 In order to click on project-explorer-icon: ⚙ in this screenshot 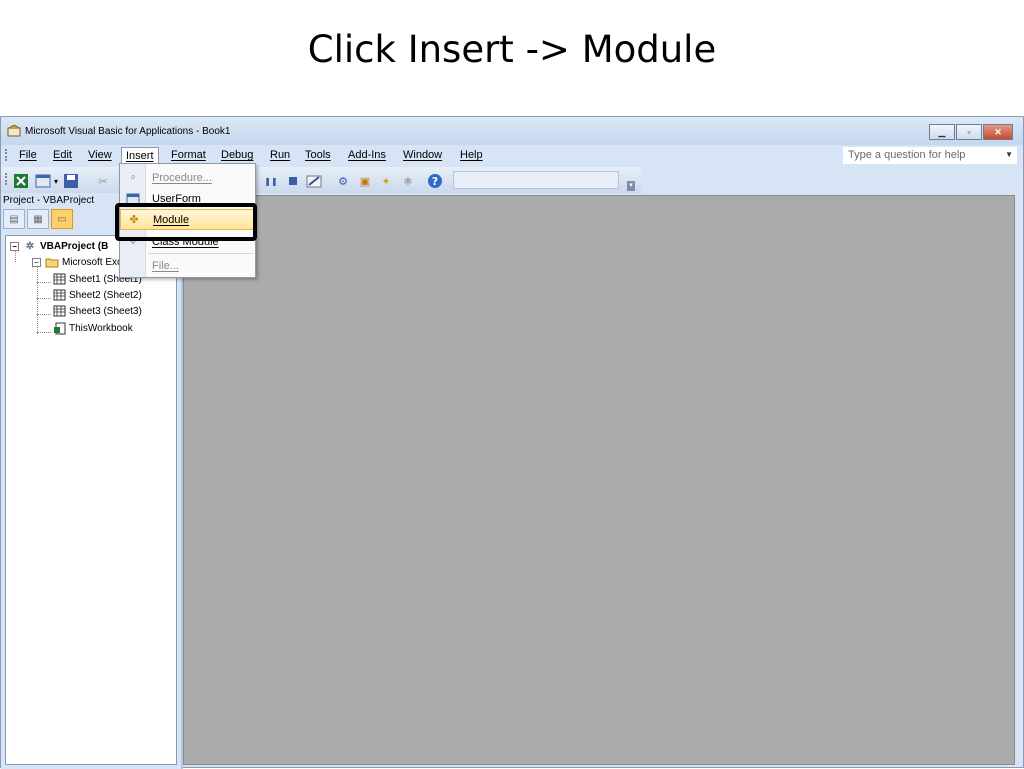, I will do `click(343, 181)`.